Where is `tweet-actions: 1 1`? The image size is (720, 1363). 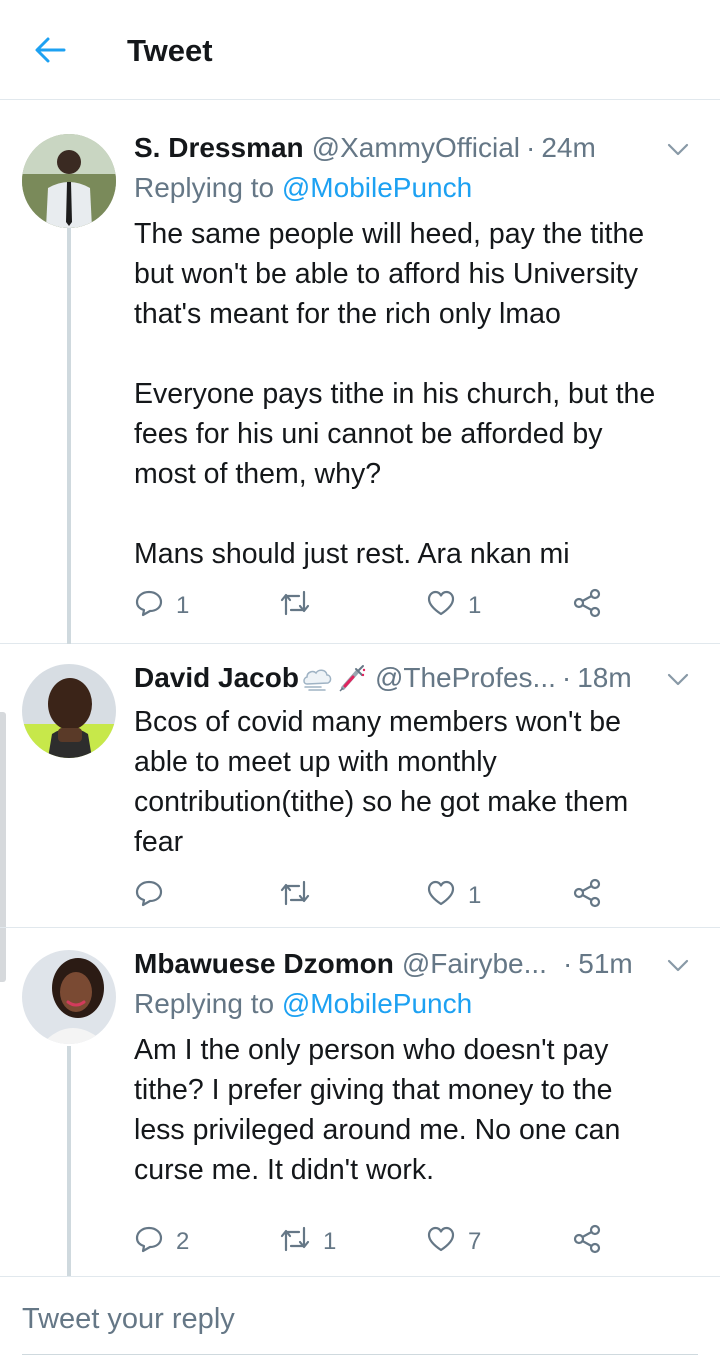 tweet-actions: 1 1 is located at coordinates (374, 606).